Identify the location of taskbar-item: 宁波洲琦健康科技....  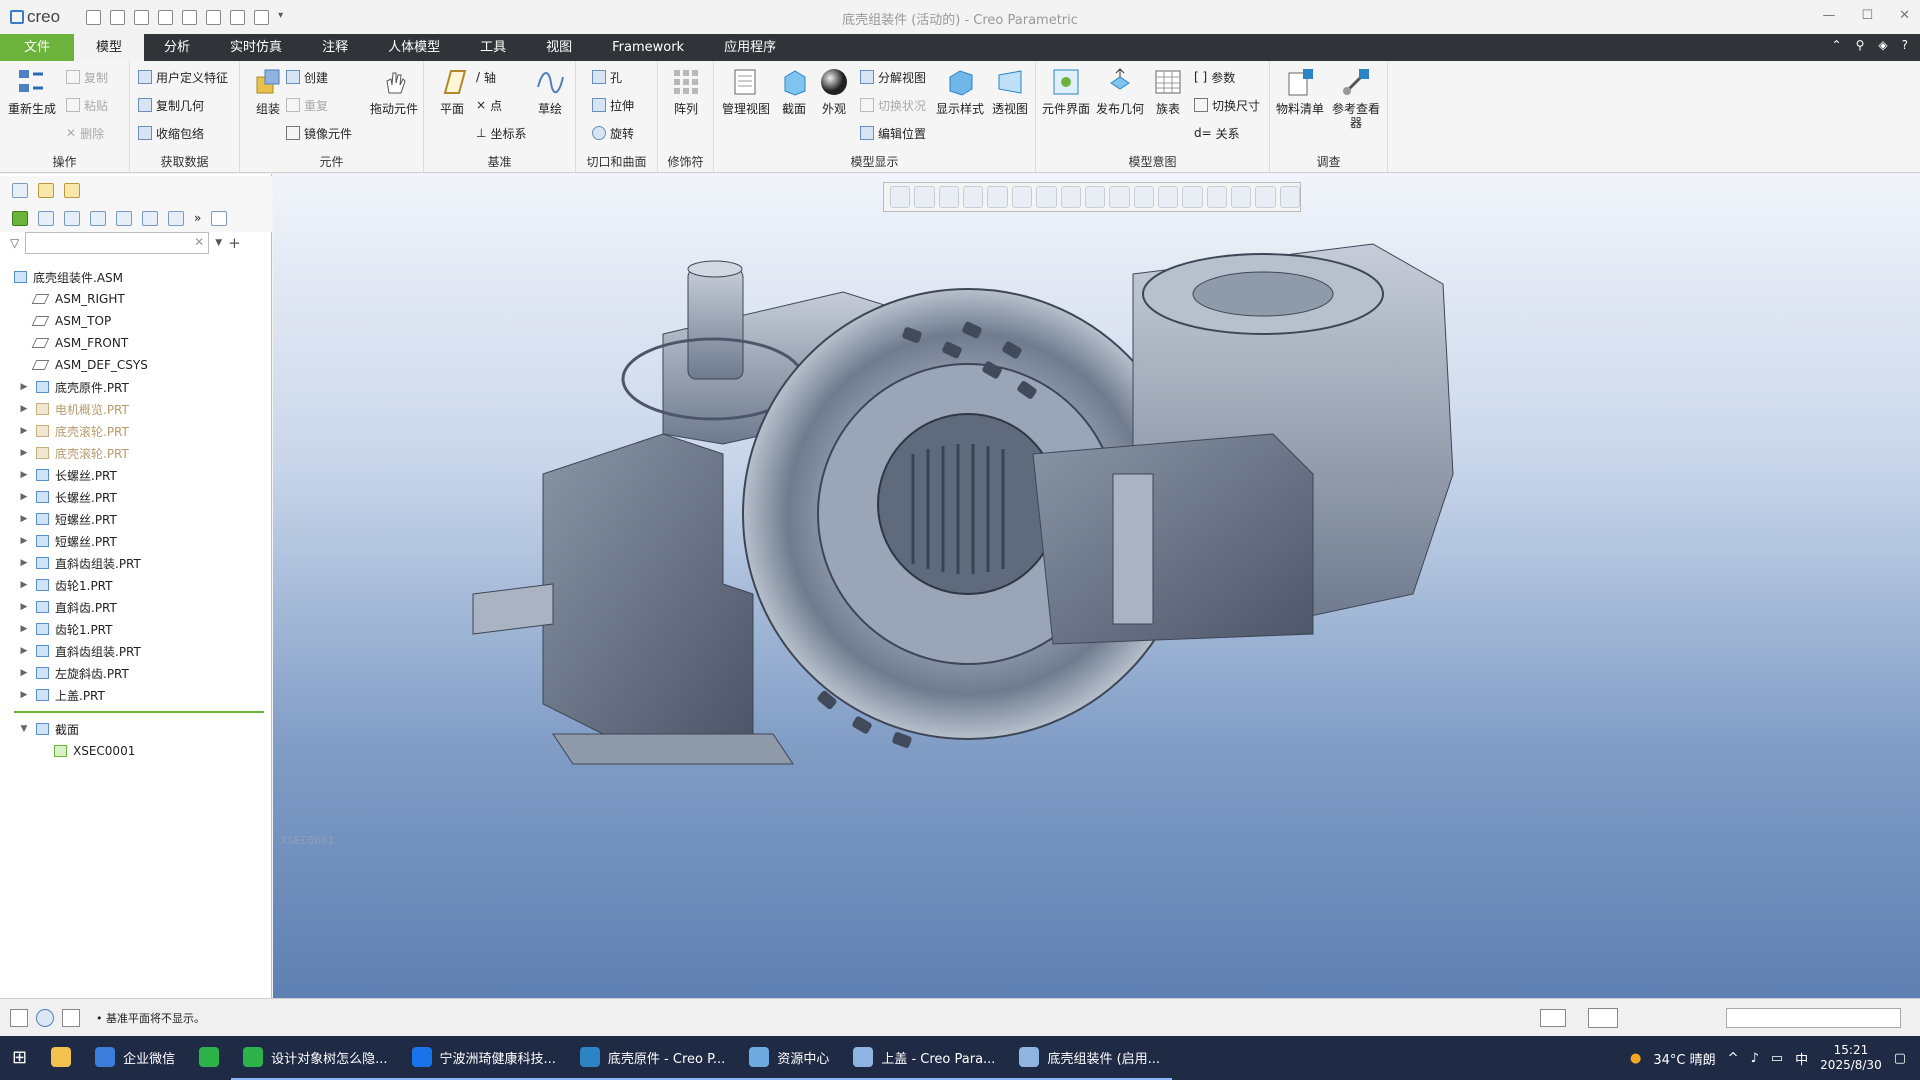
(483, 1058).